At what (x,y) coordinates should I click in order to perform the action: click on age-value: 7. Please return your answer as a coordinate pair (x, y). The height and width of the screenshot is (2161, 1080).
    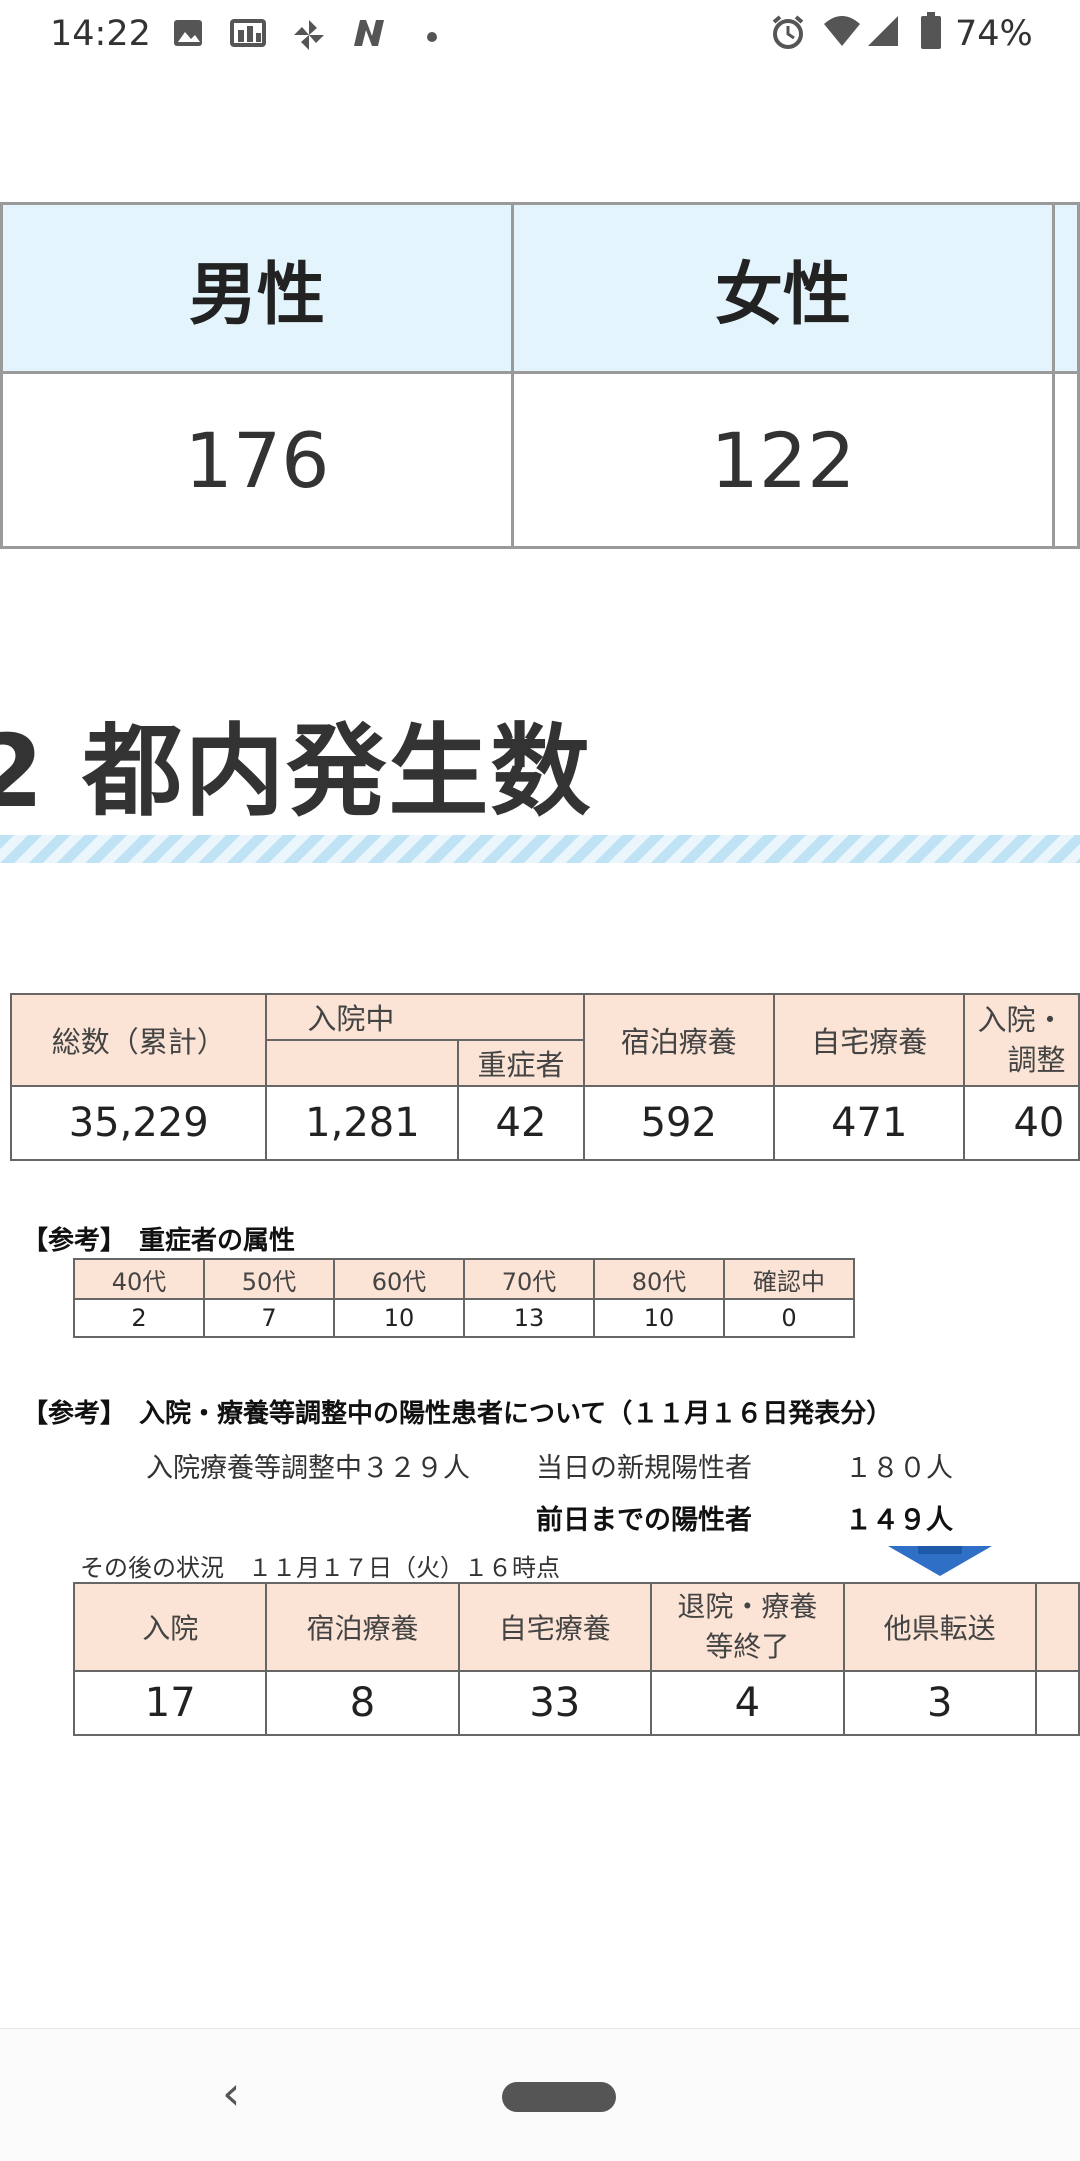
    Looking at the image, I should click on (269, 1318).